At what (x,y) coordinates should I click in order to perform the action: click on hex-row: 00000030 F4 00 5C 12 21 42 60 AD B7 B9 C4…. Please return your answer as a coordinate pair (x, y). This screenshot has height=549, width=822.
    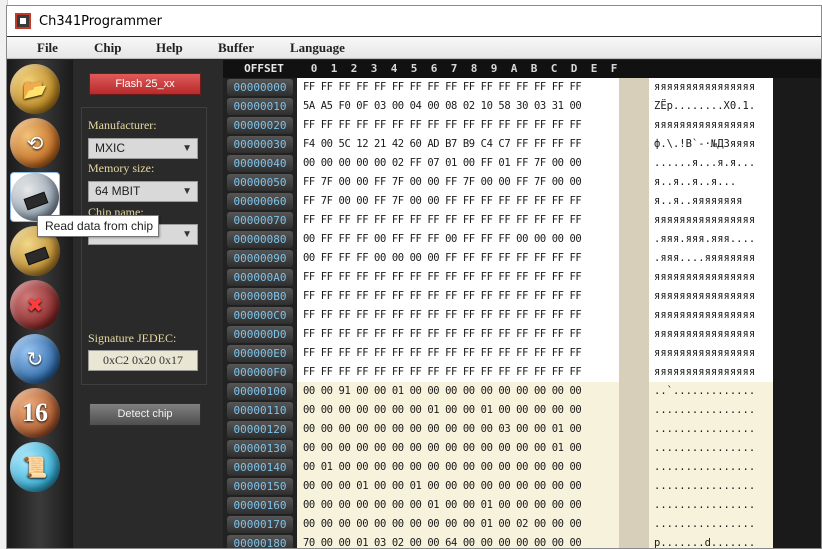
    Looking at the image, I should click on (522, 144).